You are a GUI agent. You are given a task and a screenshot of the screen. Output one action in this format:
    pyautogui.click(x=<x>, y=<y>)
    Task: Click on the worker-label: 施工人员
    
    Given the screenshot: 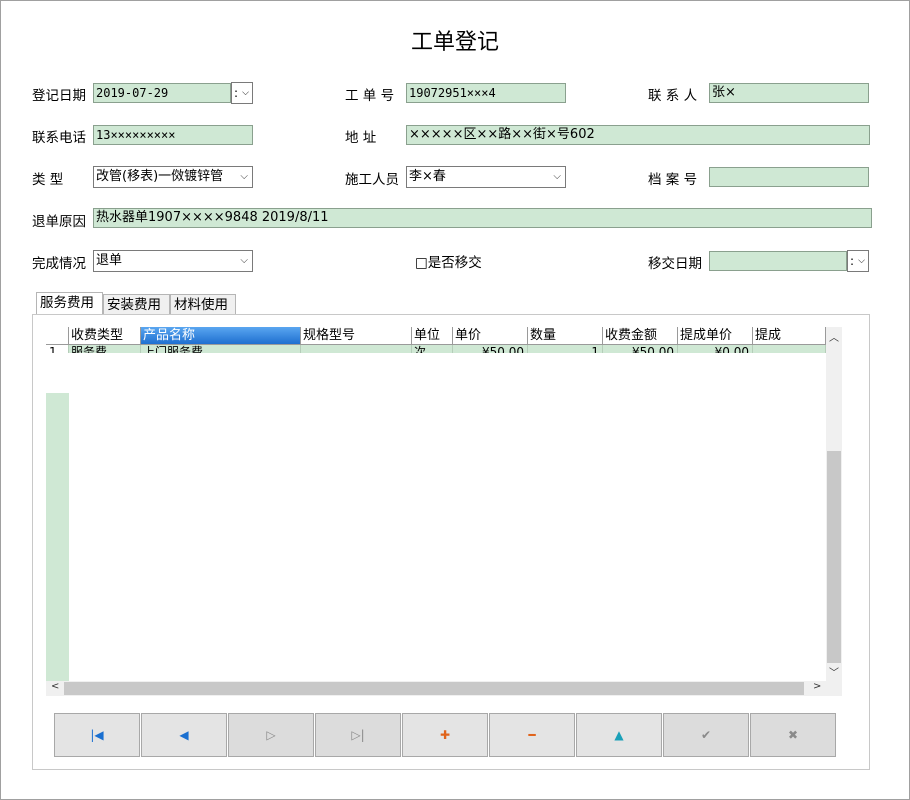 What is the action you would take?
    pyautogui.click(x=372, y=180)
    